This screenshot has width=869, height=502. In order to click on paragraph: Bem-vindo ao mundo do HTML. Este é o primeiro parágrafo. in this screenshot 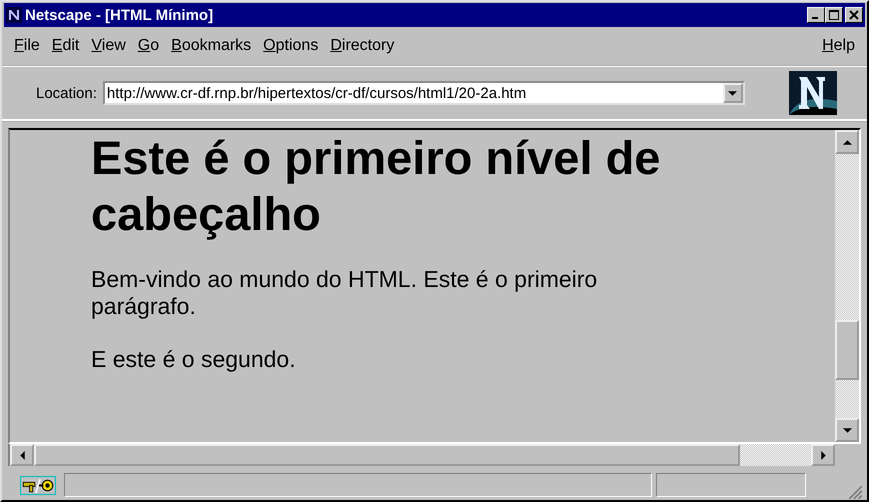, I will do `click(344, 293)`.